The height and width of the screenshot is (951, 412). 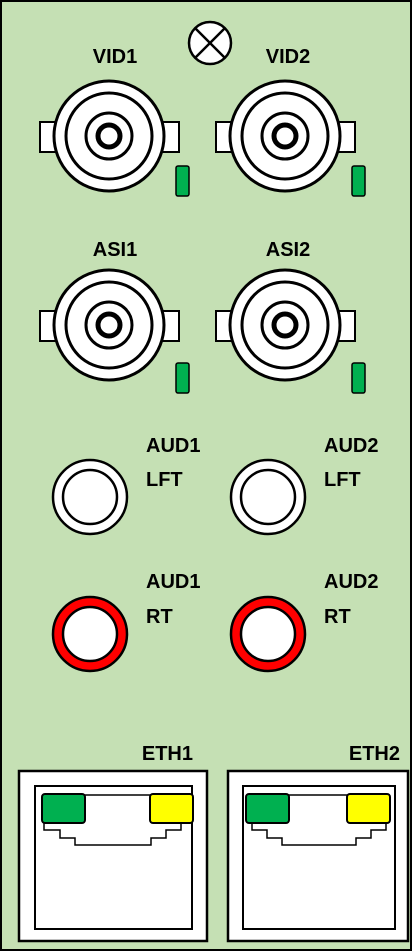 What do you see at coordinates (115, 57) in the screenshot?
I see `vid1-label: VID1` at bounding box center [115, 57].